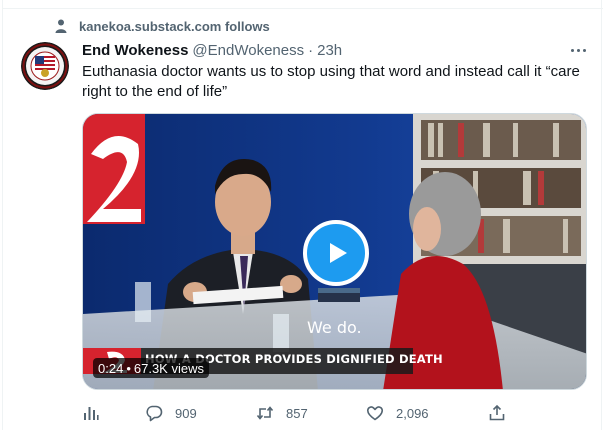  I want to click on play-button, so click(336, 253).